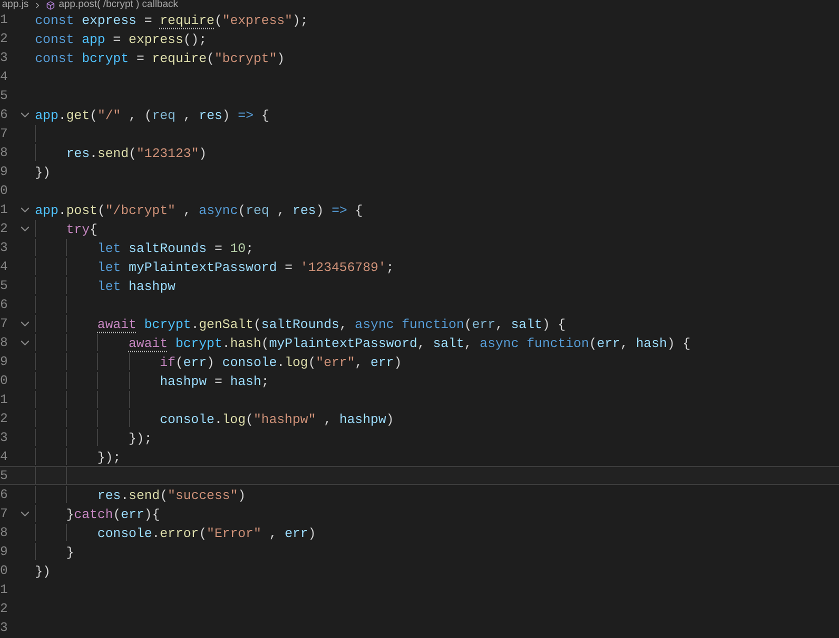 Image resolution: width=839 pixels, height=638 pixels. What do you see at coordinates (206, 533) in the screenshot?
I see `code-line: console.error("Error" , err)` at bounding box center [206, 533].